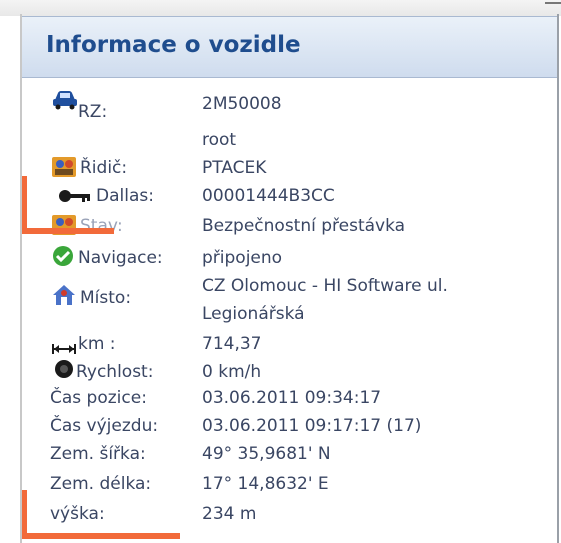 Image resolution: width=561 pixels, height=543 pixels. I want to click on cas-pozice-value: 03.06.2011 09:34:17, so click(292, 398).